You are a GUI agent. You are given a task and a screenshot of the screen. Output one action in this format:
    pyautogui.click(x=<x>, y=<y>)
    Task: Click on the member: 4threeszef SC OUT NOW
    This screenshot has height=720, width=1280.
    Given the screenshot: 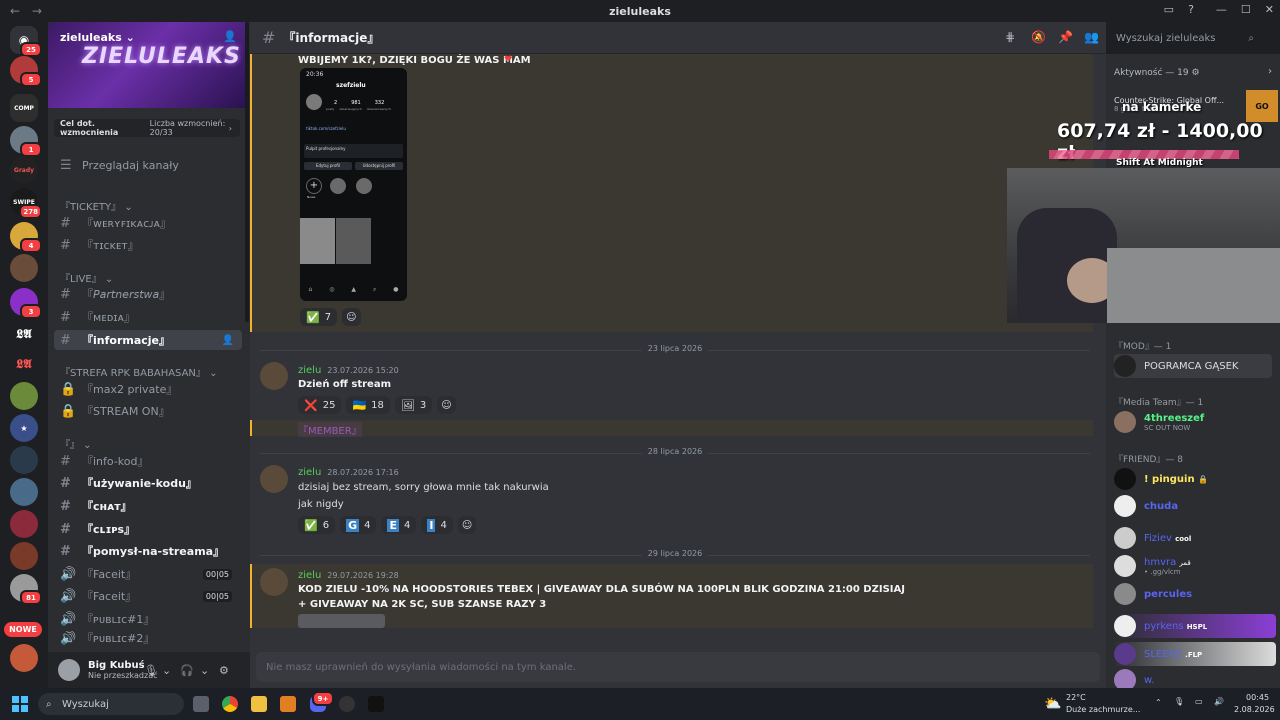 What is the action you would take?
    pyautogui.click(x=1194, y=422)
    